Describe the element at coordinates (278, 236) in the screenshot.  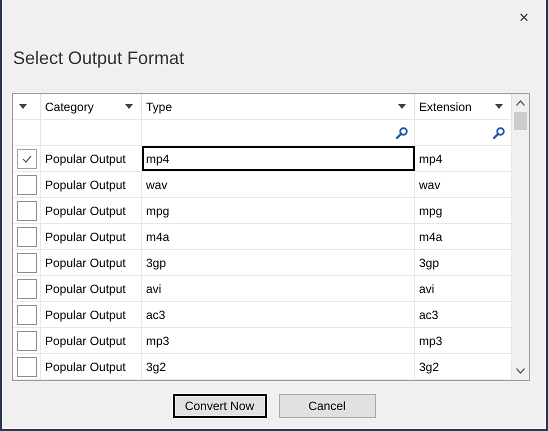
I see `table-cell: m4a` at that location.